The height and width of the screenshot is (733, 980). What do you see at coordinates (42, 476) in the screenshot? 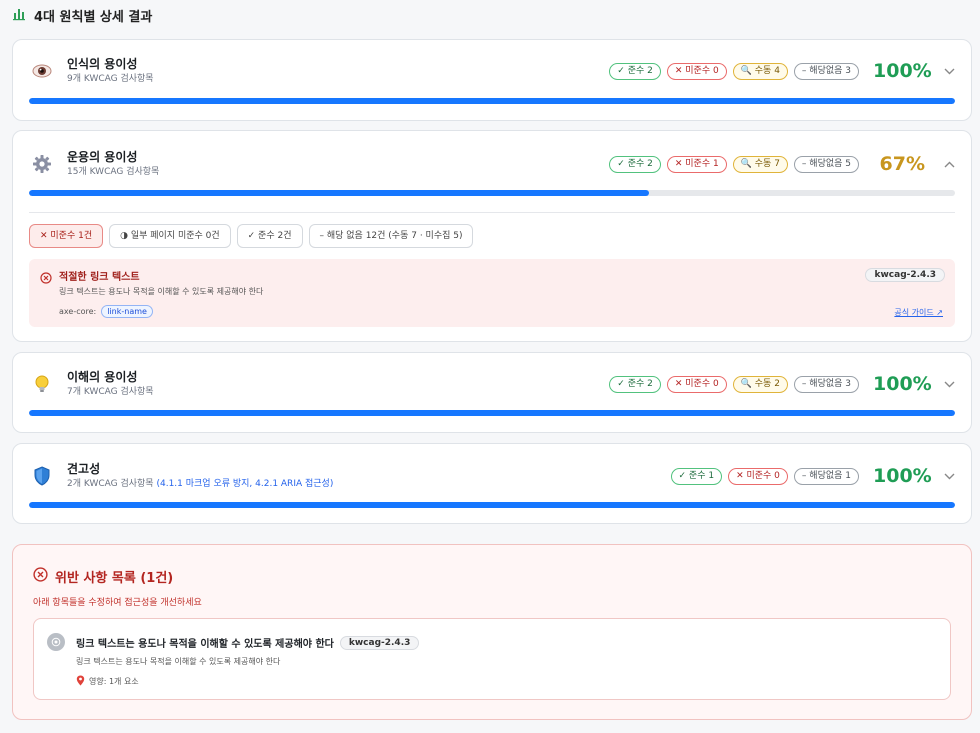
I see `shield-icon` at bounding box center [42, 476].